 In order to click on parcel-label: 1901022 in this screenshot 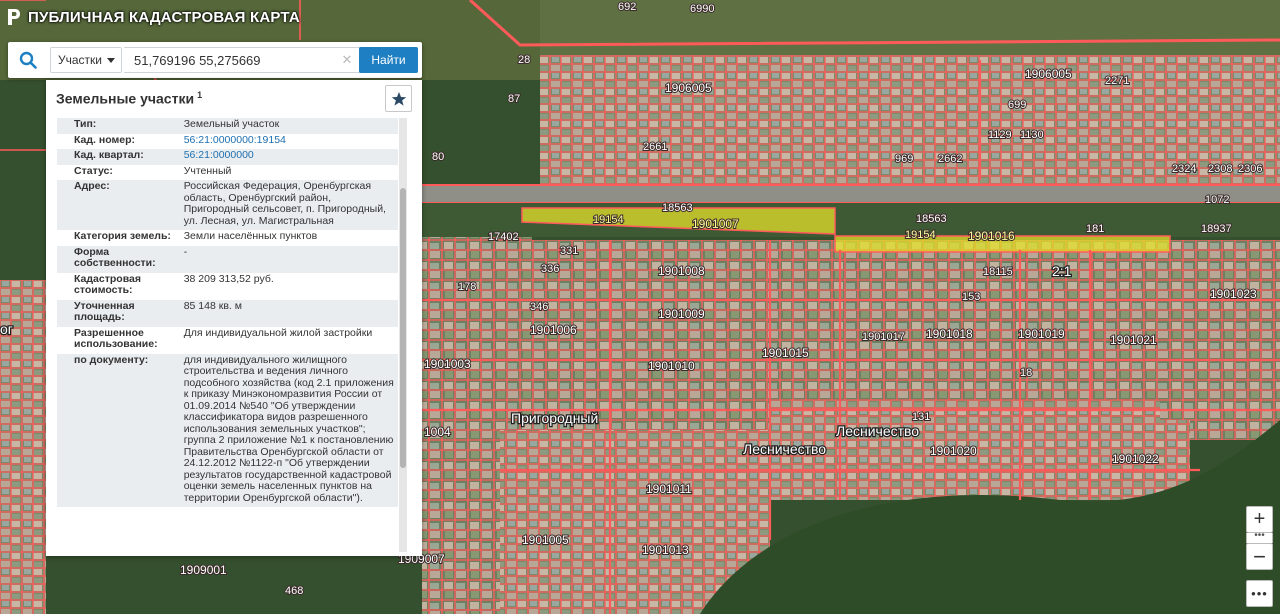, I will do `click(1135, 459)`.